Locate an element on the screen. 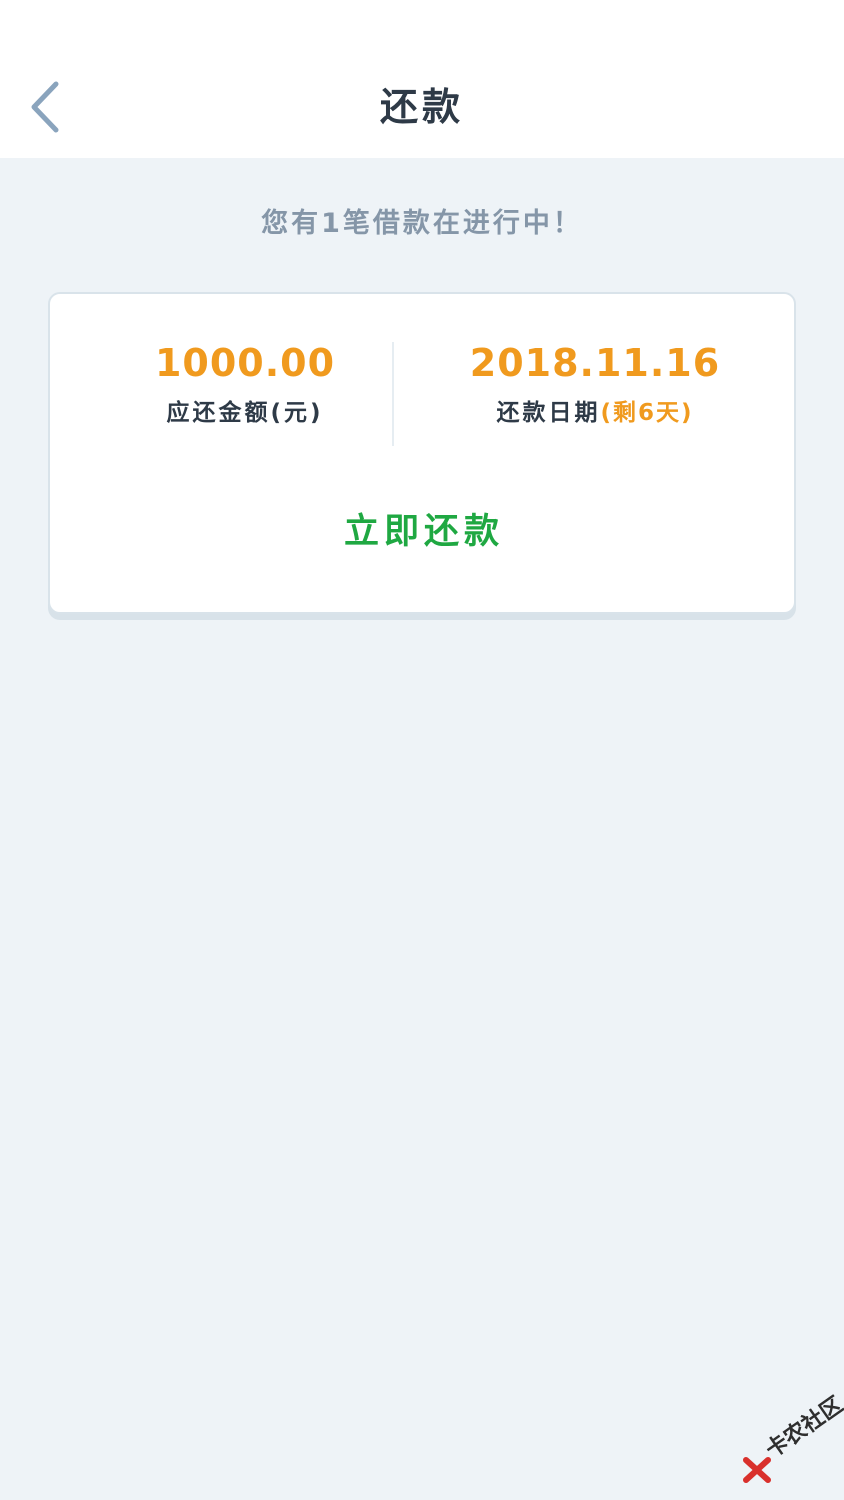 The width and height of the screenshot is (844, 1500). repay-now-button: 立即还款 is located at coordinates (424, 532).